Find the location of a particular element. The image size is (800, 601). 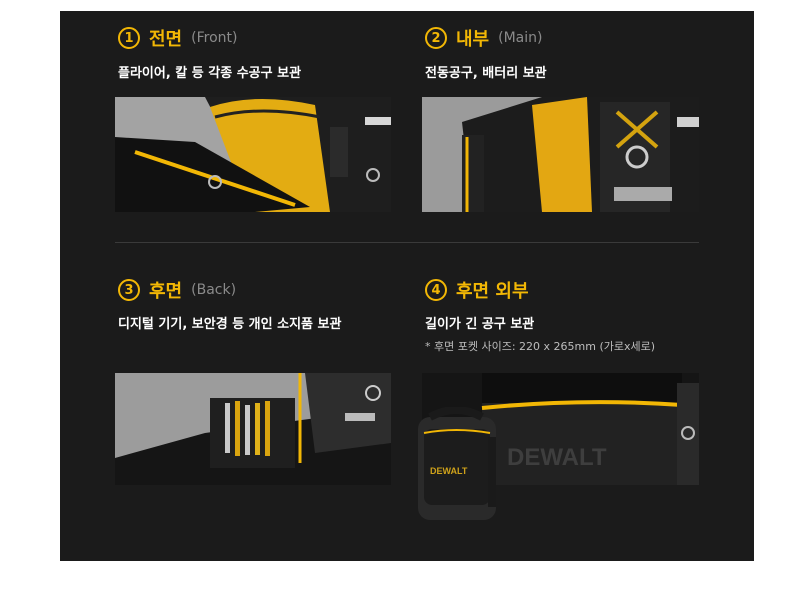

section-number-badge: 2 is located at coordinates (436, 38).